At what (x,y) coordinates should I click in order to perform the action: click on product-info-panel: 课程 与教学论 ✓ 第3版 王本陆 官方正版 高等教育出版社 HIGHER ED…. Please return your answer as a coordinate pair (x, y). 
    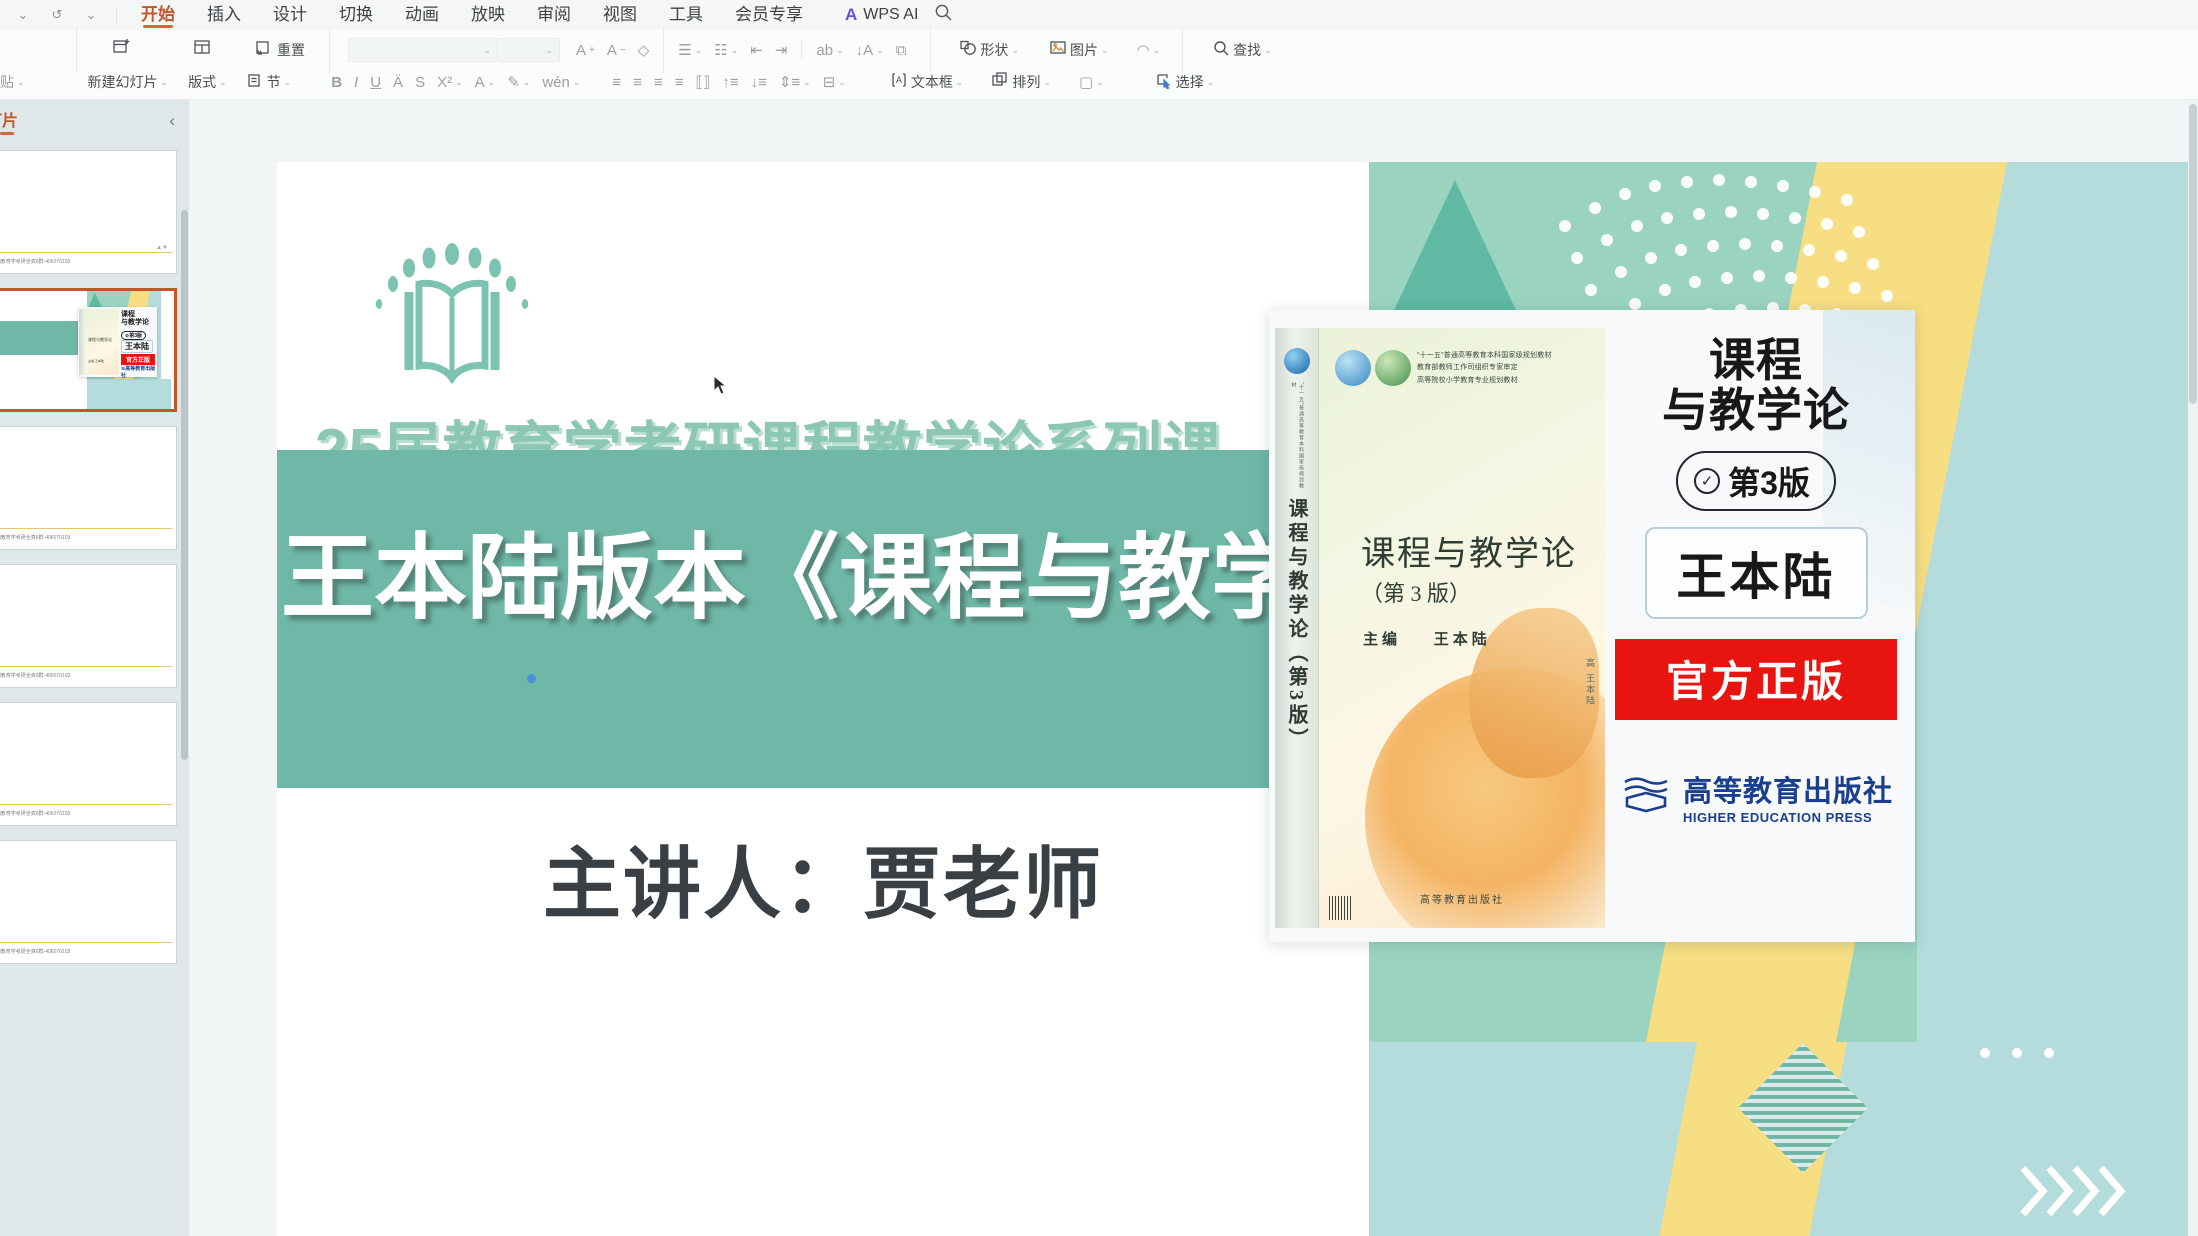
    Looking at the image, I should click on (1763, 626).